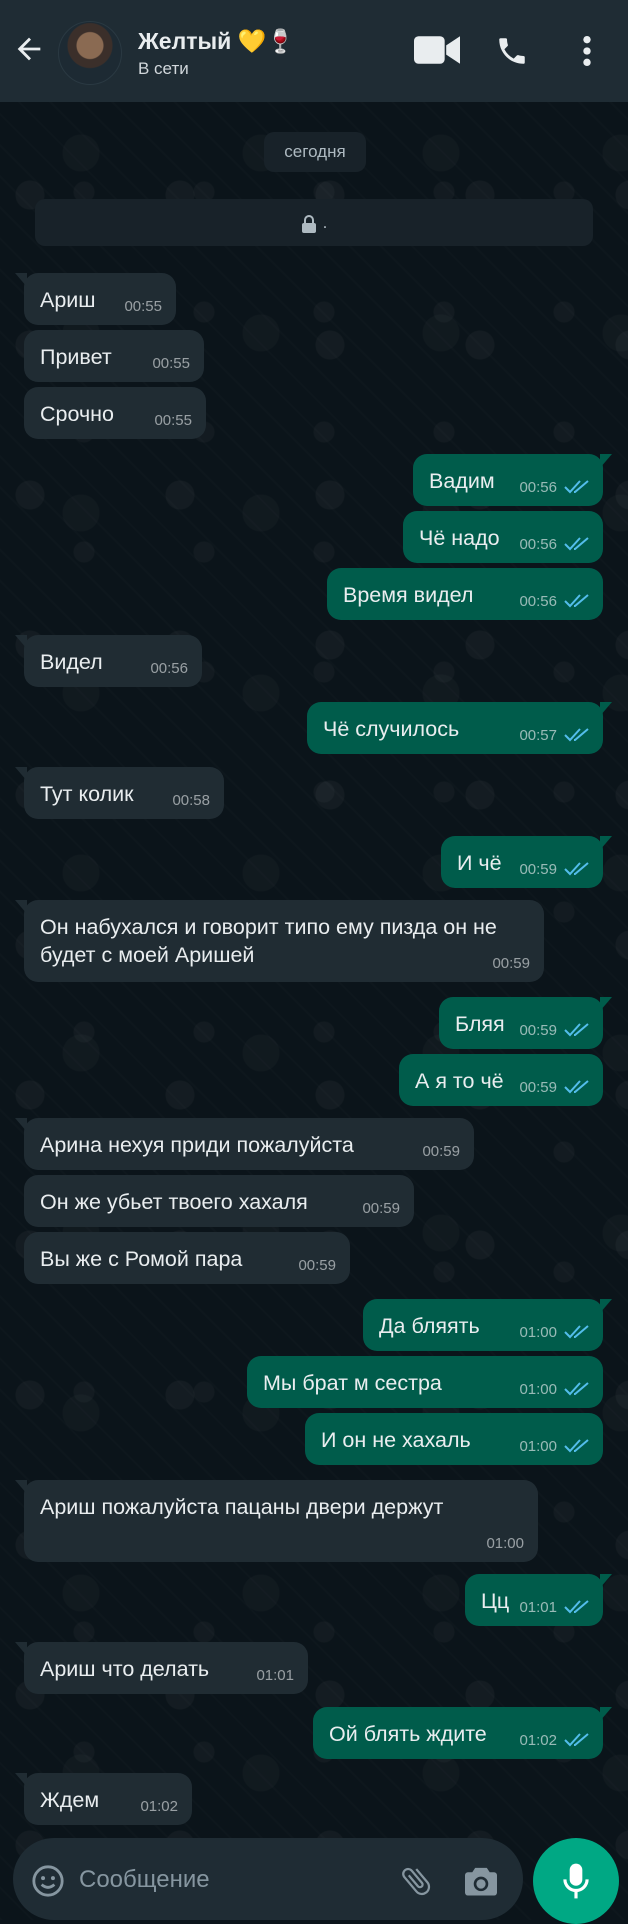  What do you see at coordinates (71, 662) in the screenshot?
I see `message-text: Видел` at bounding box center [71, 662].